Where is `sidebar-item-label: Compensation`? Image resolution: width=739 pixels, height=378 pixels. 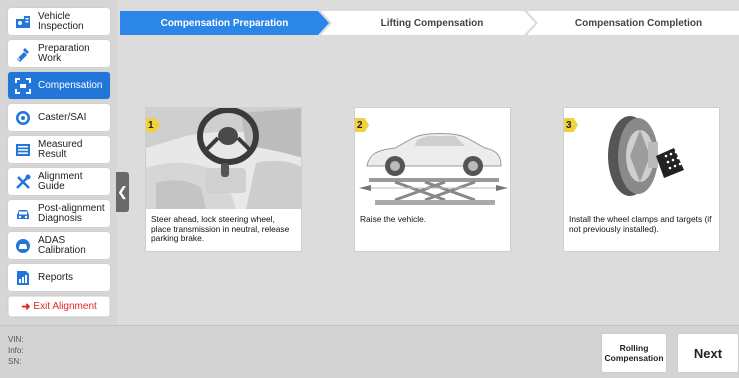 sidebar-item-label: Compensation is located at coordinates (70, 85).